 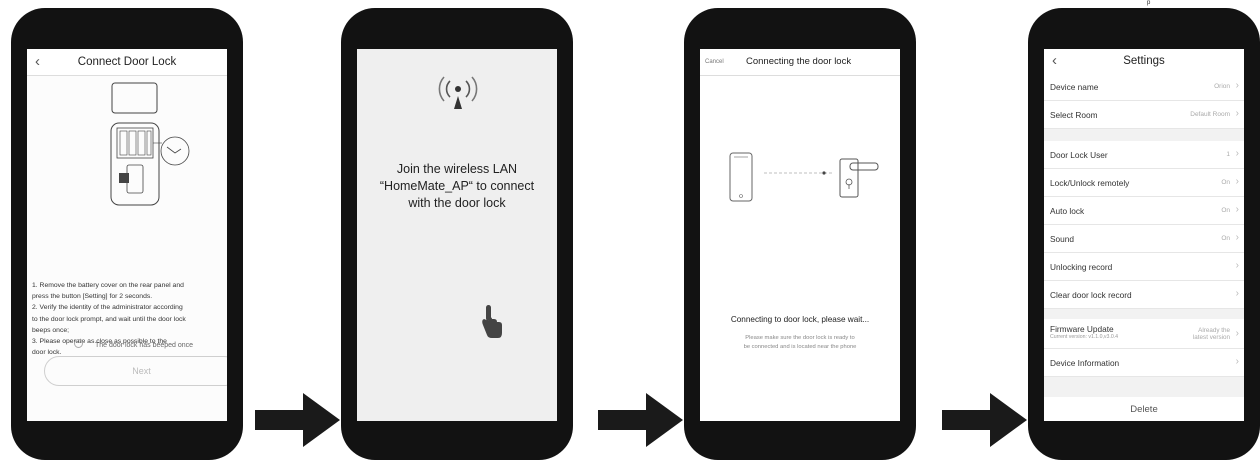 I want to click on cancel-button: Cancel, so click(x=714, y=62).